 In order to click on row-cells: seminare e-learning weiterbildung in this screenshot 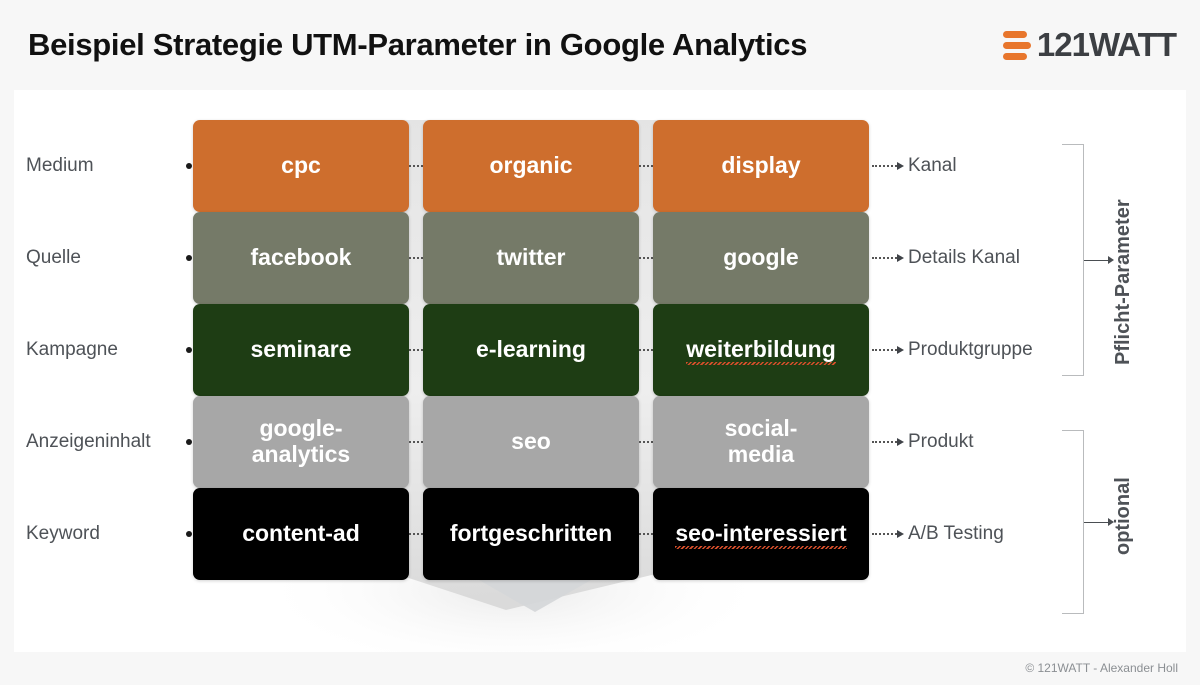, I will do `click(531, 350)`.